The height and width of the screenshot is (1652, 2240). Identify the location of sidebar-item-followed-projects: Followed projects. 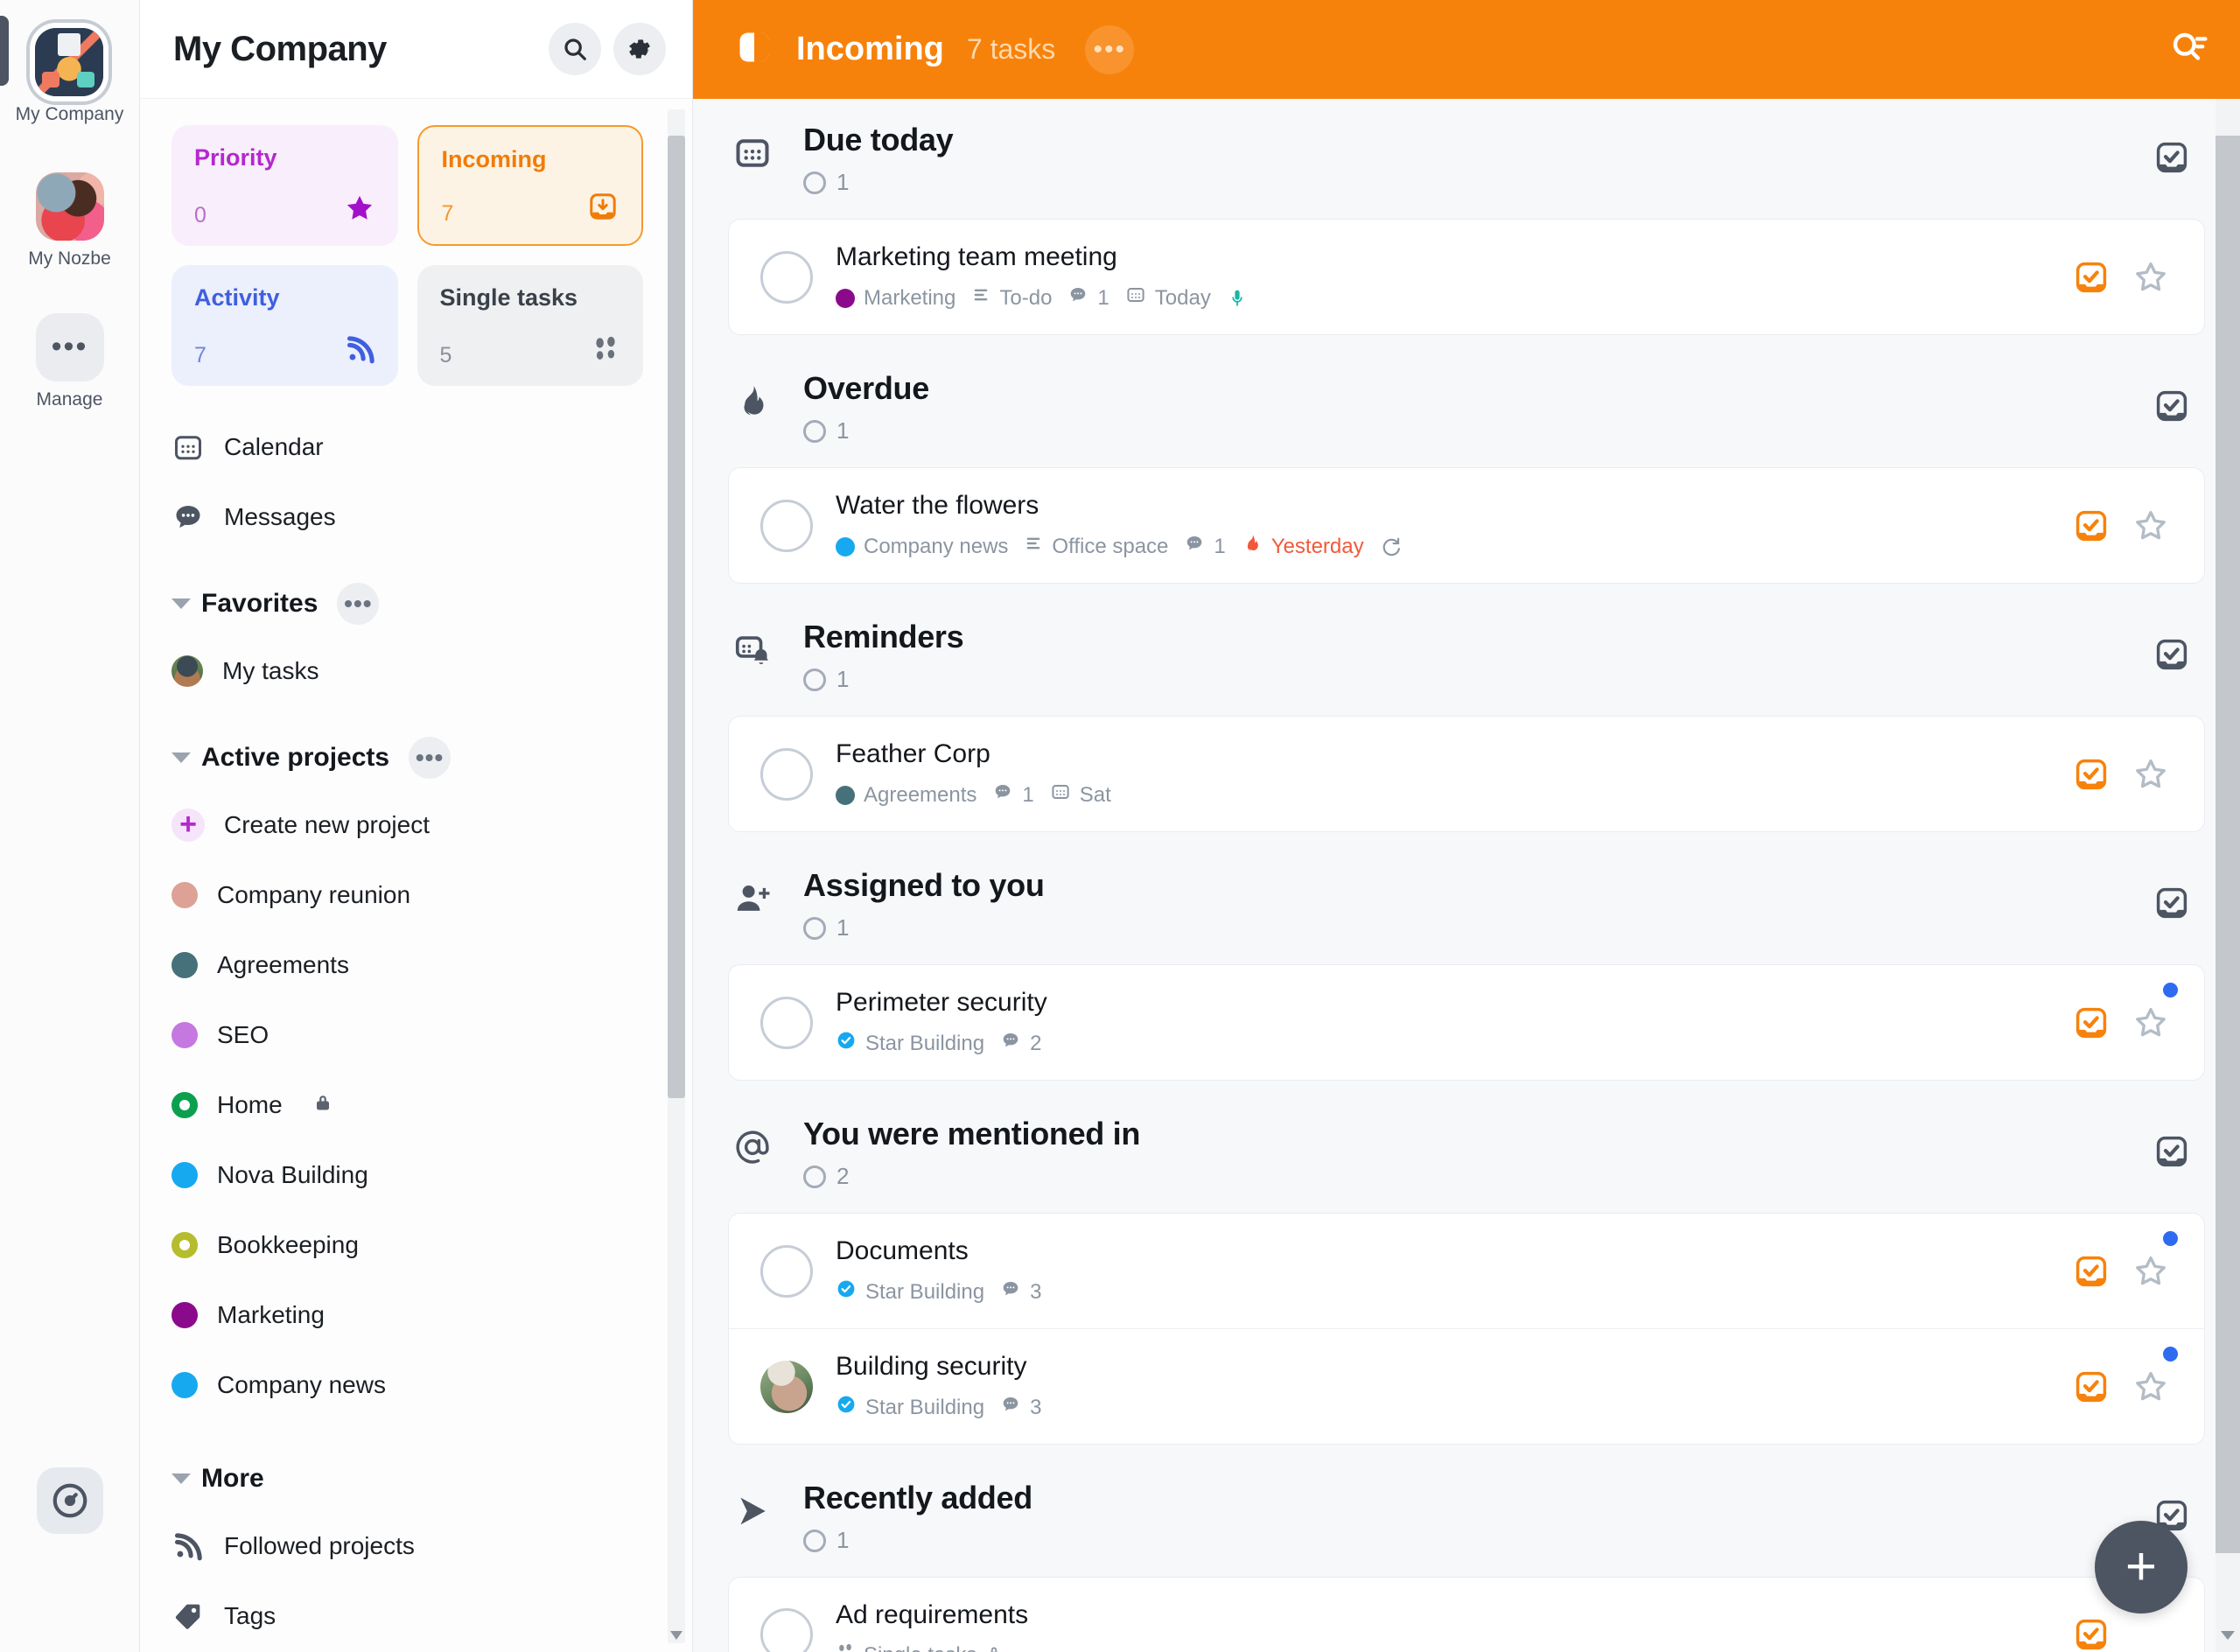
(407, 1546).